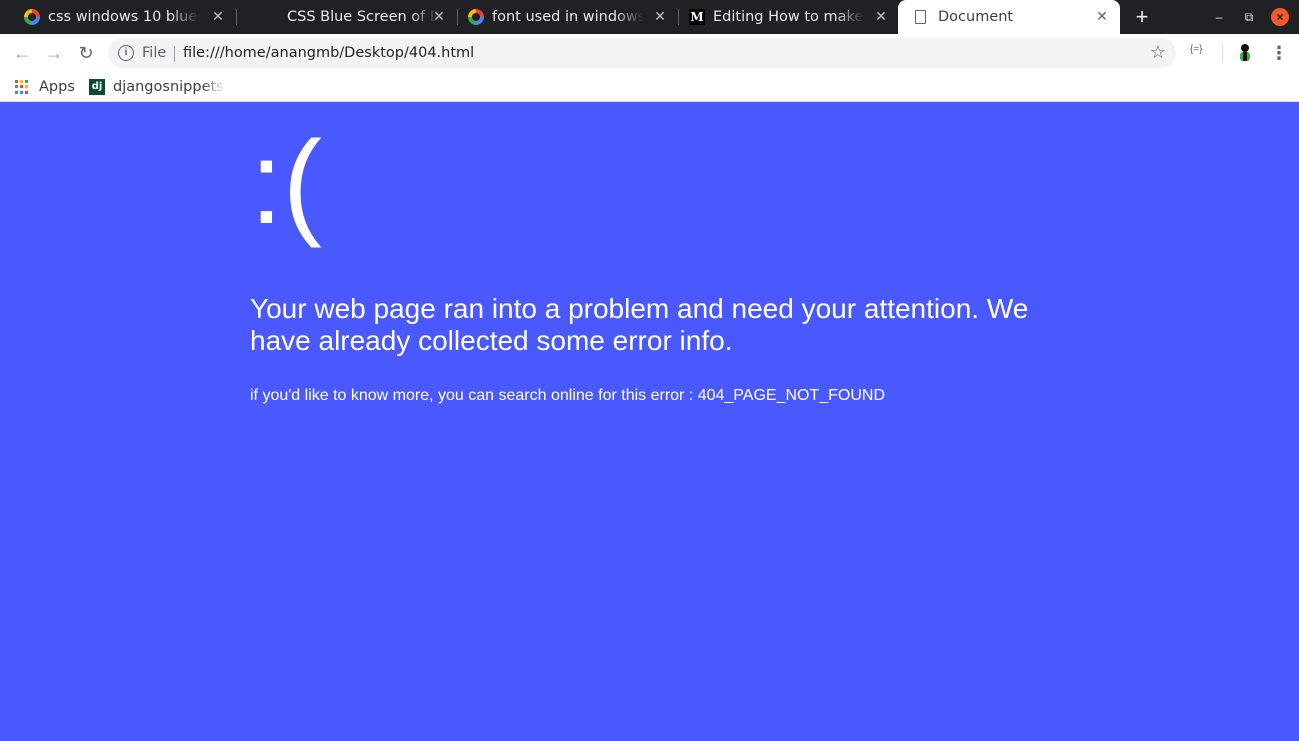 This screenshot has width=1299, height=741. I want to click on info-icon: i, so click(126, 53).